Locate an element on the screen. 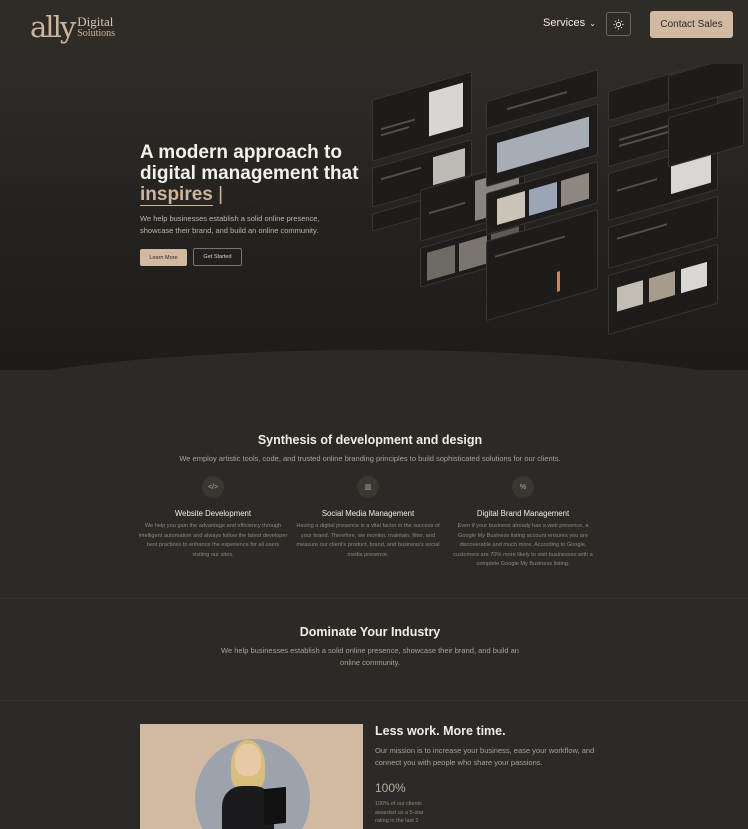  hero-title-line1: A modern approach to is located at coordinates (241, 152).